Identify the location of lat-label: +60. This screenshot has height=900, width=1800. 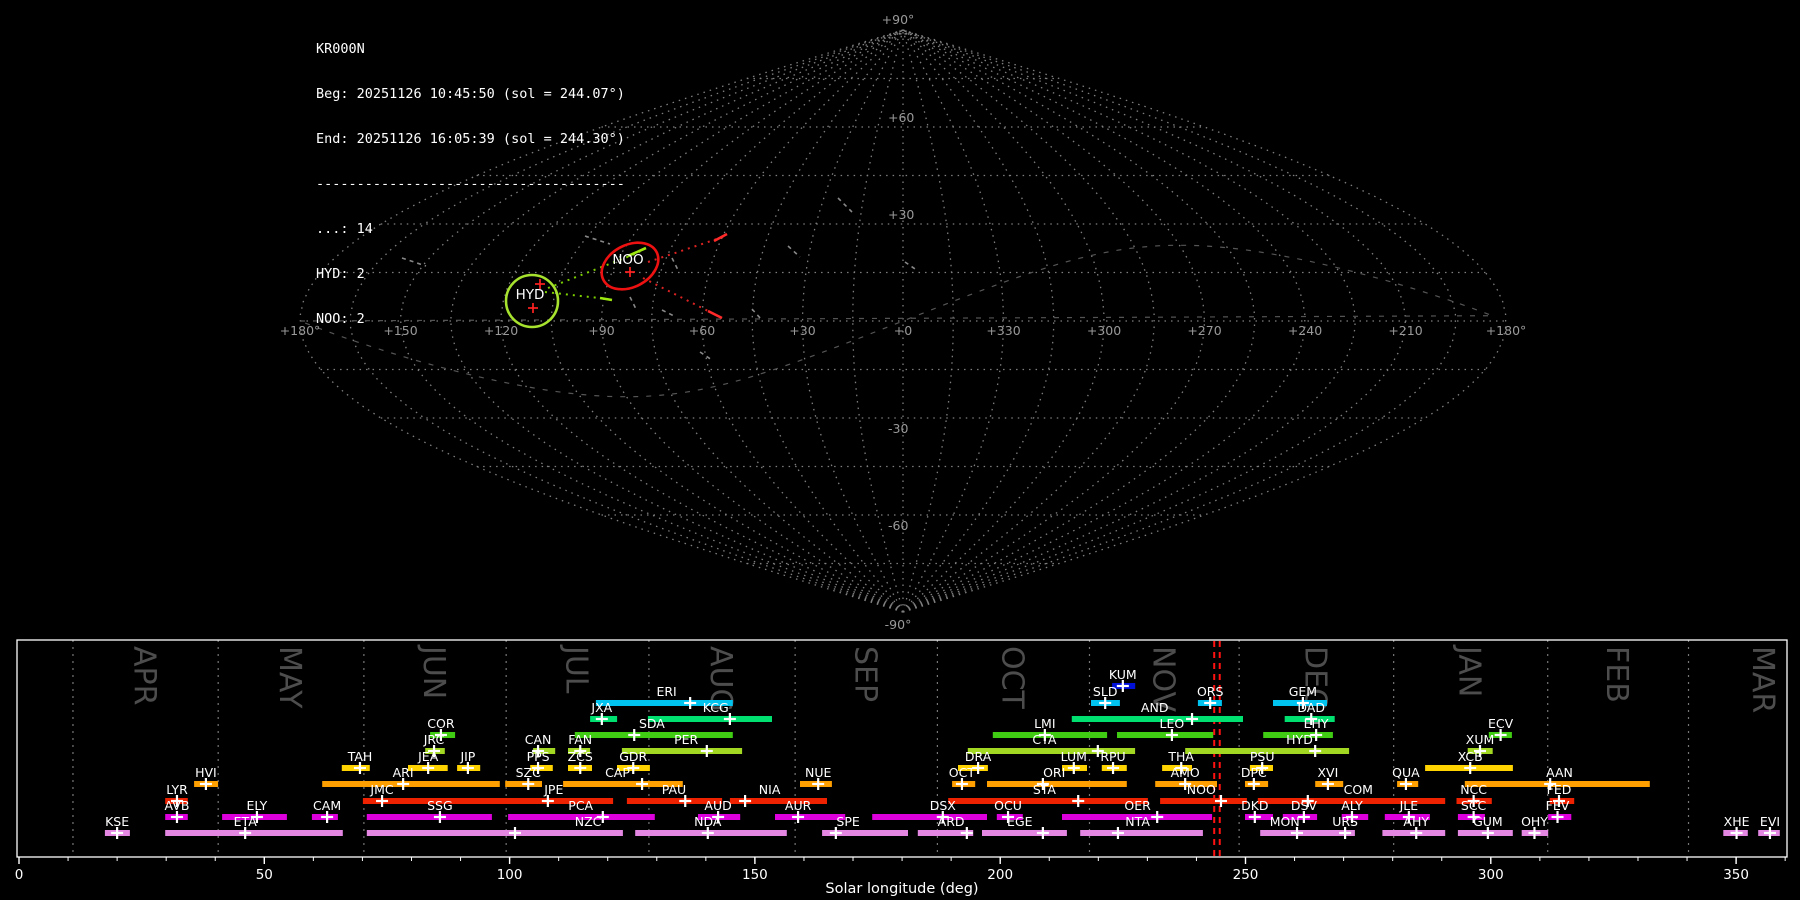
(901, 117).